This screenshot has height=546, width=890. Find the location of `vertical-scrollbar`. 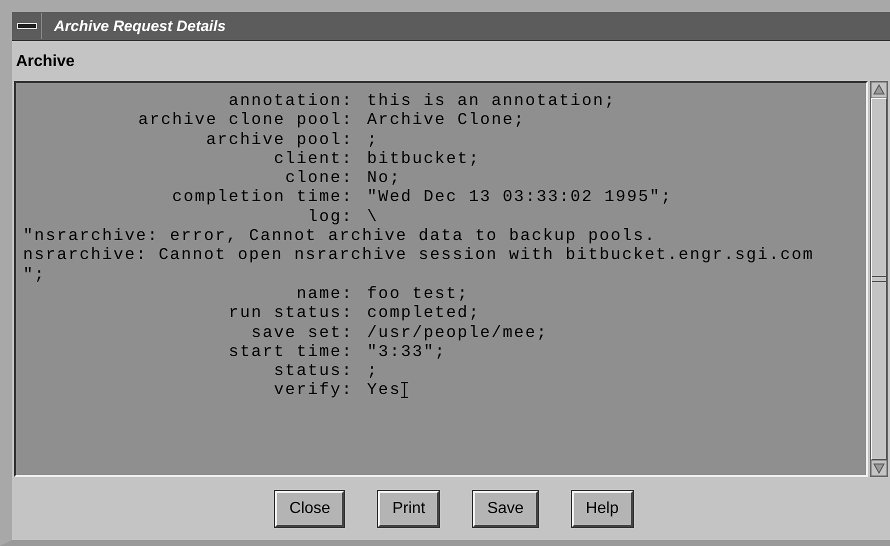

vertical-scrollbar is located at coordinates (879, 279).